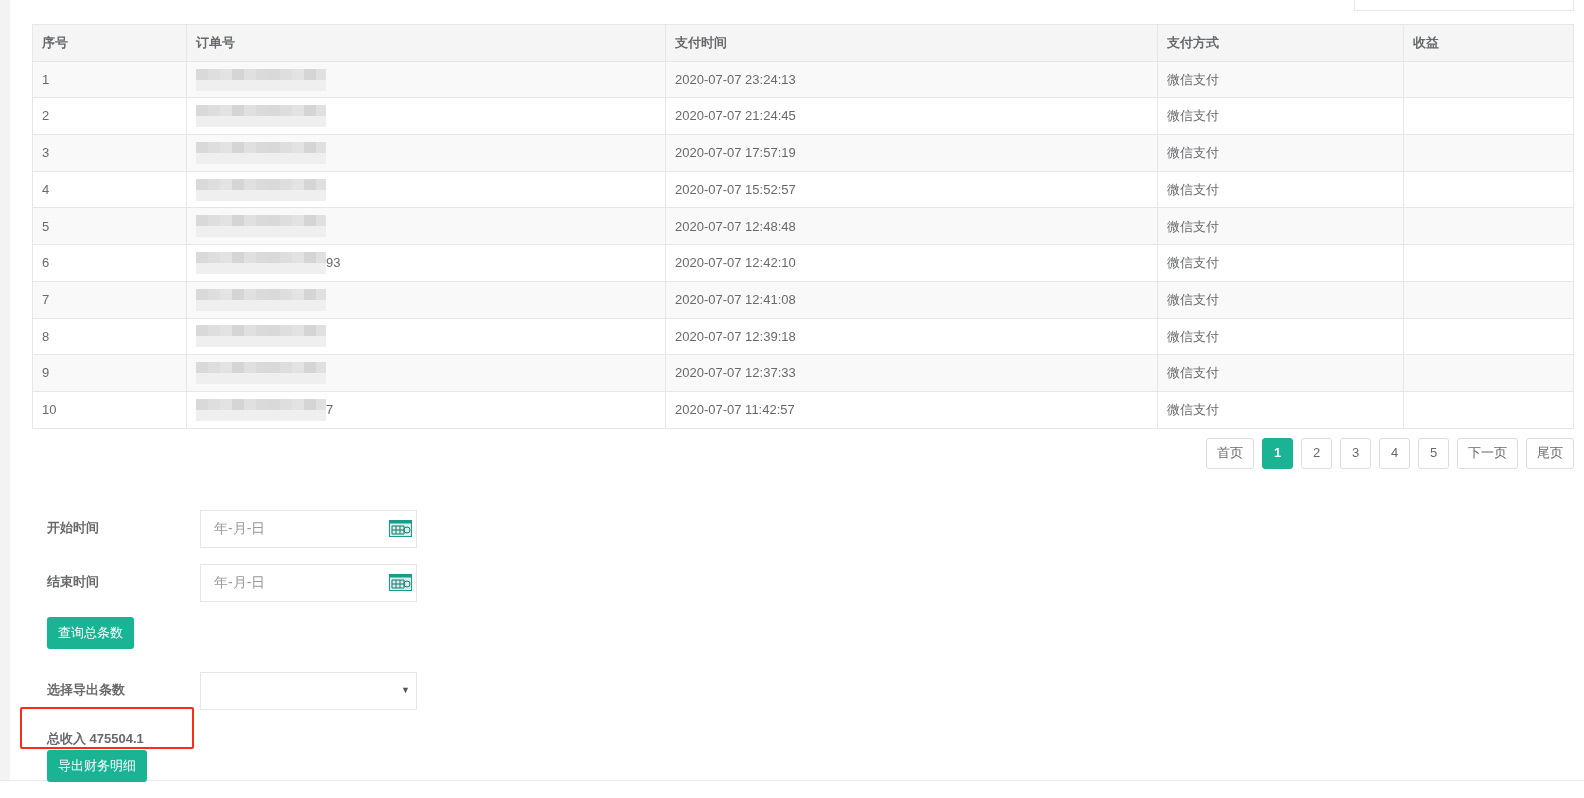 The image size is (1584, 798). I want to click on table-cell: 2020-07-07 23:24:13, so click(911, 79).